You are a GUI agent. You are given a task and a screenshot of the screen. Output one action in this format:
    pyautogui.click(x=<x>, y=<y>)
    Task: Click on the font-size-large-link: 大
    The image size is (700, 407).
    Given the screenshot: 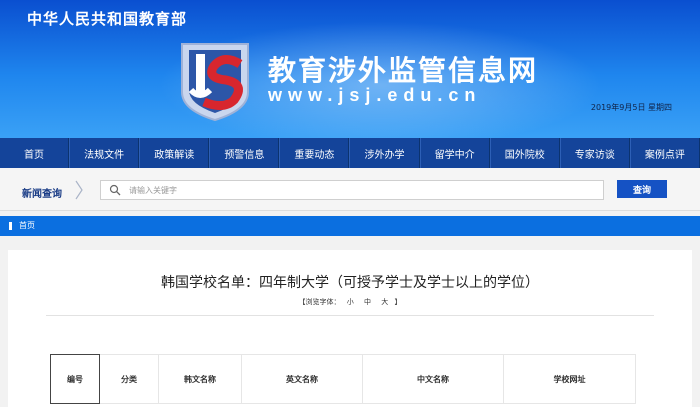 What is the action you would take?
    pyautogui.click(x=384, y=302)
    